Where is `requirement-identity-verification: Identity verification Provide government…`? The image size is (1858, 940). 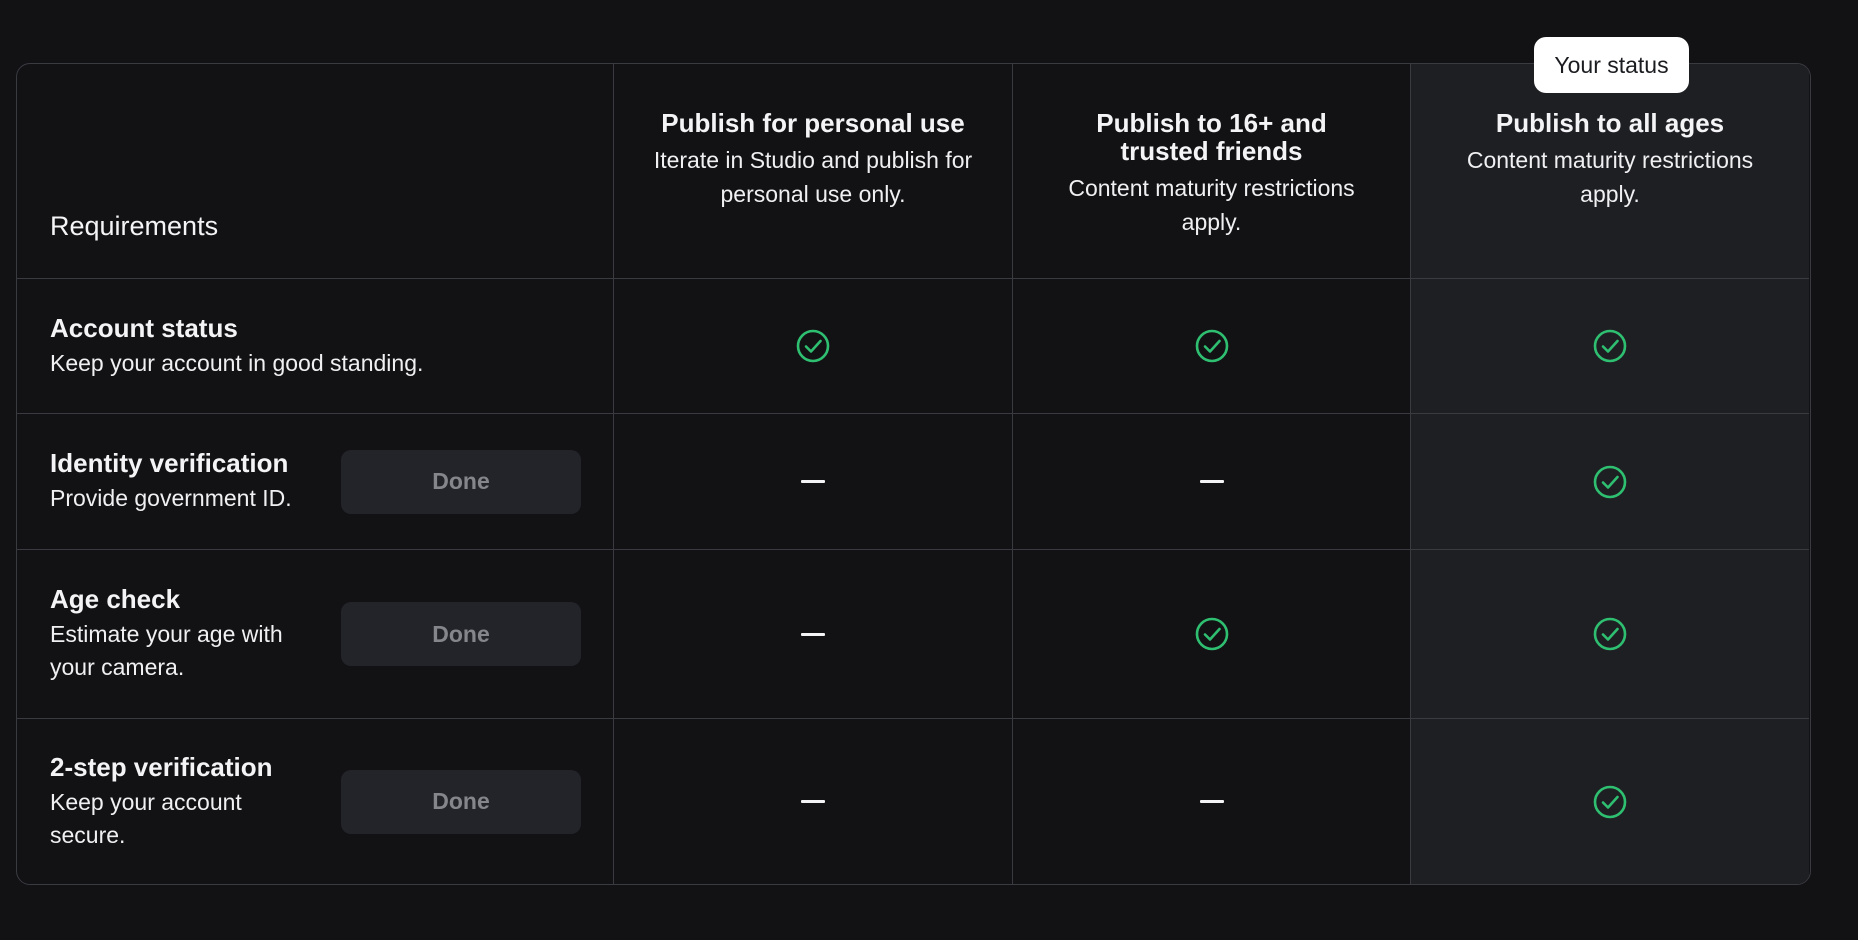
requirement-identity-verification: Identity verification Provide government… is located at coordinates (315, 482).